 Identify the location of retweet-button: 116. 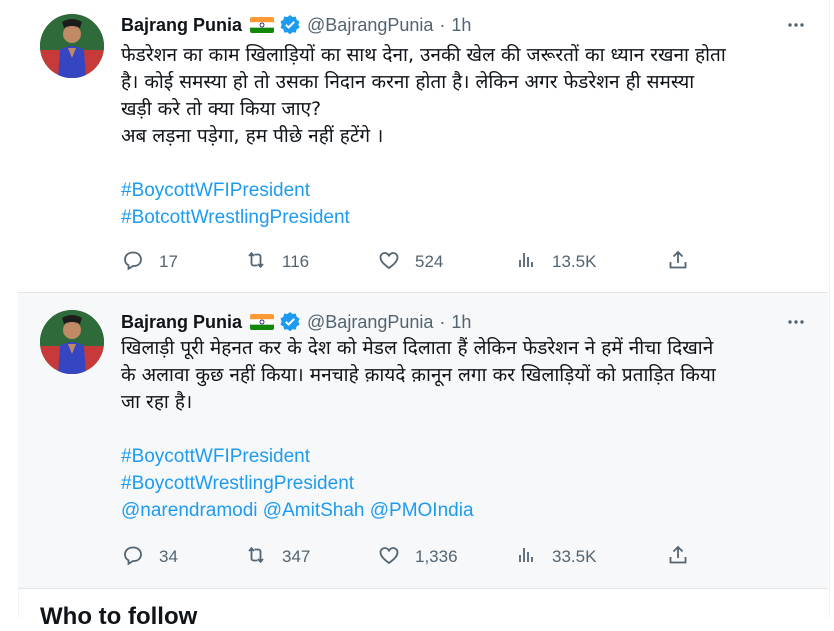
(276, 262).